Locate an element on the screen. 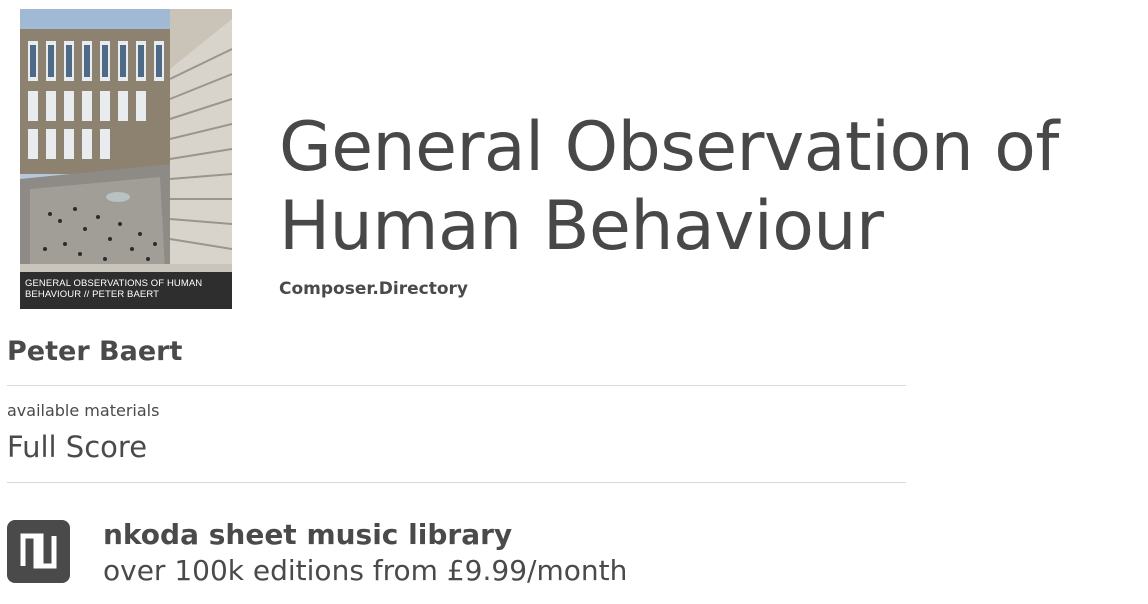 The height and width of the screenshot is (604, 1148). cover-photo is located at coordinates (126, 159).